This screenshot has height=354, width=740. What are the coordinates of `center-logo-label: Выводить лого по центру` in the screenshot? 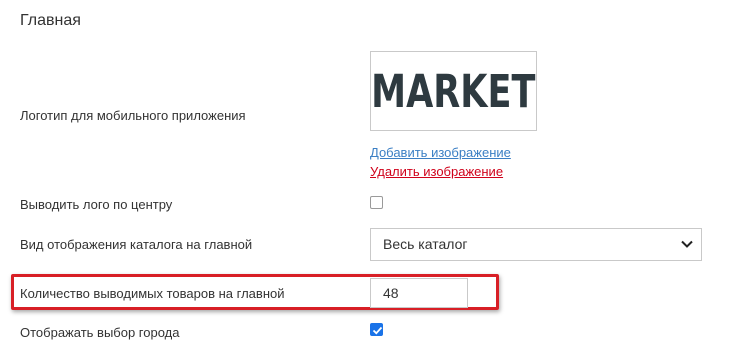 It's located at (96, 204).